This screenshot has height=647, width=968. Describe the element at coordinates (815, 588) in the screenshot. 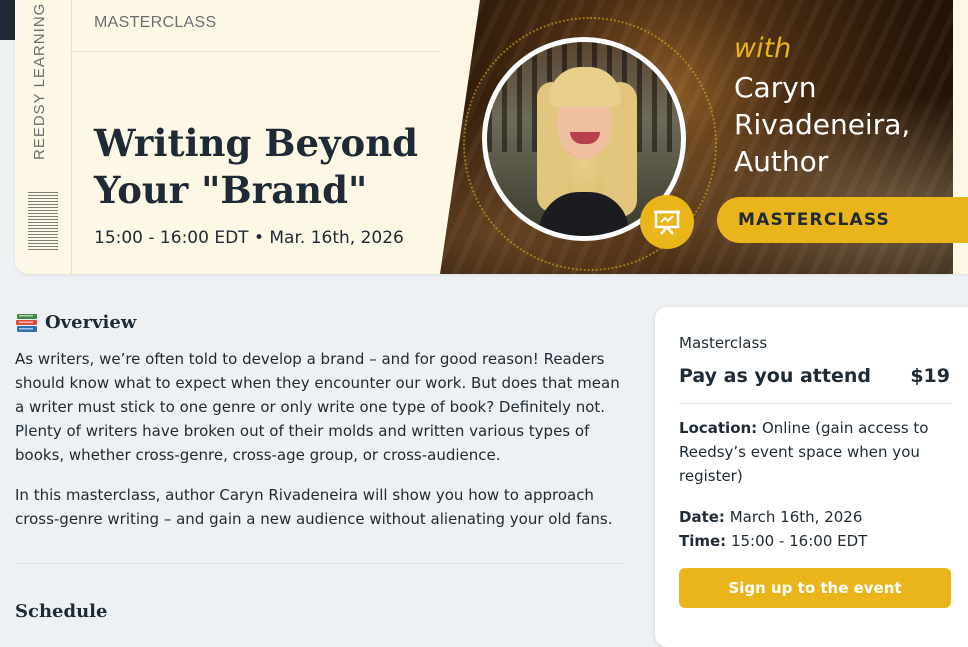

I see `sign-up-button: Sign up to the event` at that location.